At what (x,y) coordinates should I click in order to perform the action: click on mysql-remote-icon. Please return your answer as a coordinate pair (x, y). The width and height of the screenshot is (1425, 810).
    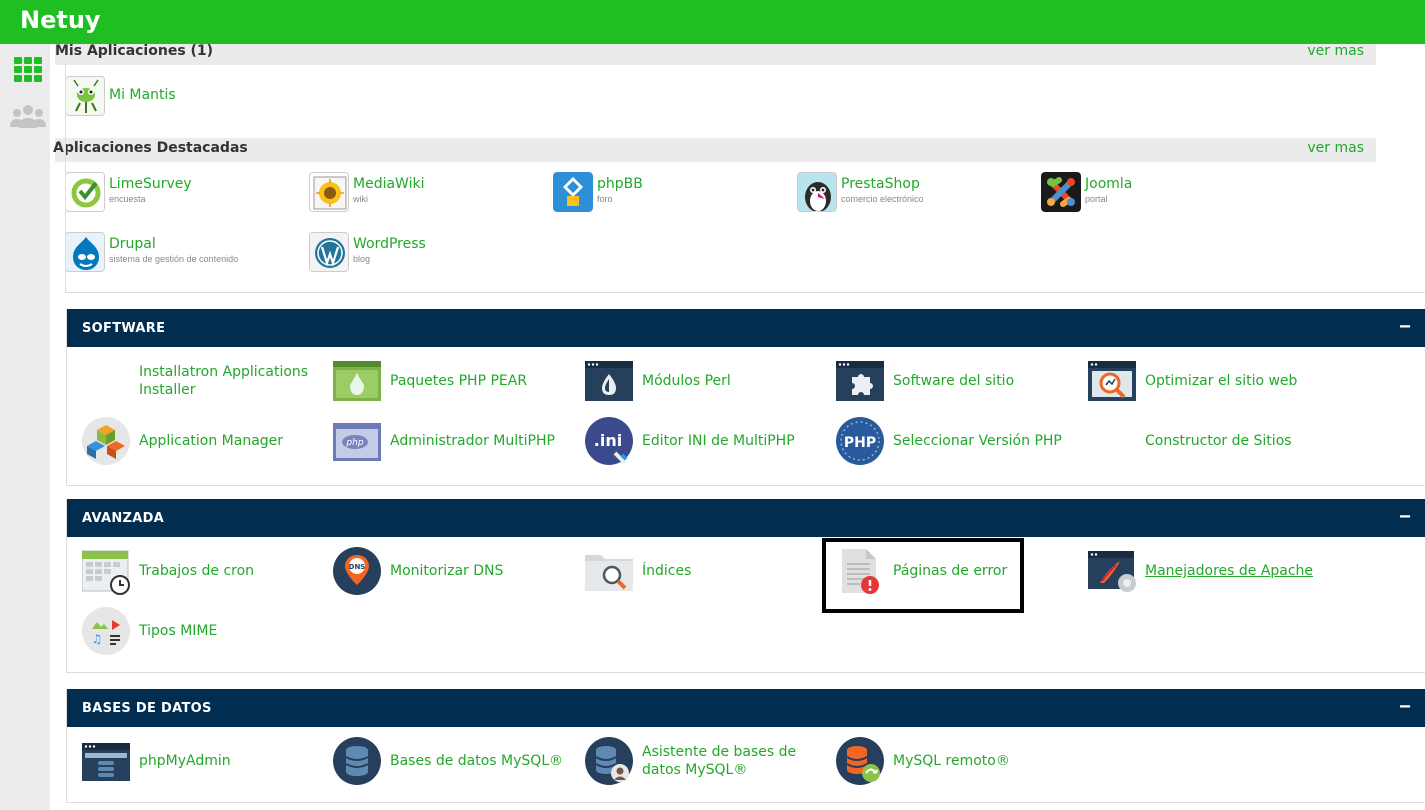
    Looking at the image, I should click on (860, 761).